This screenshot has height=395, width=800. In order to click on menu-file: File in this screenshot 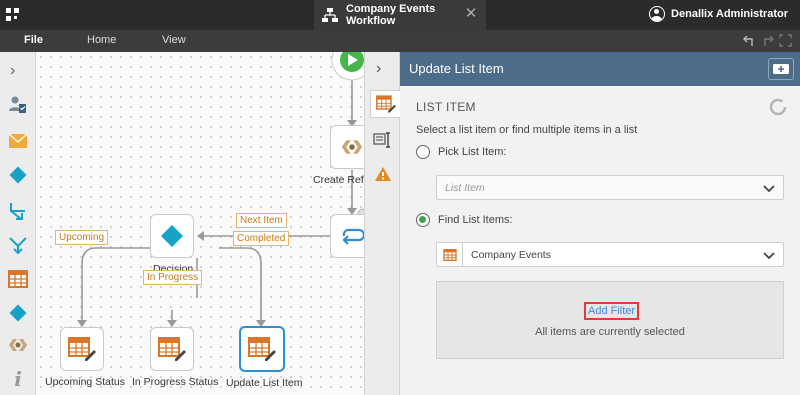, I will do `click(33, 40)`.